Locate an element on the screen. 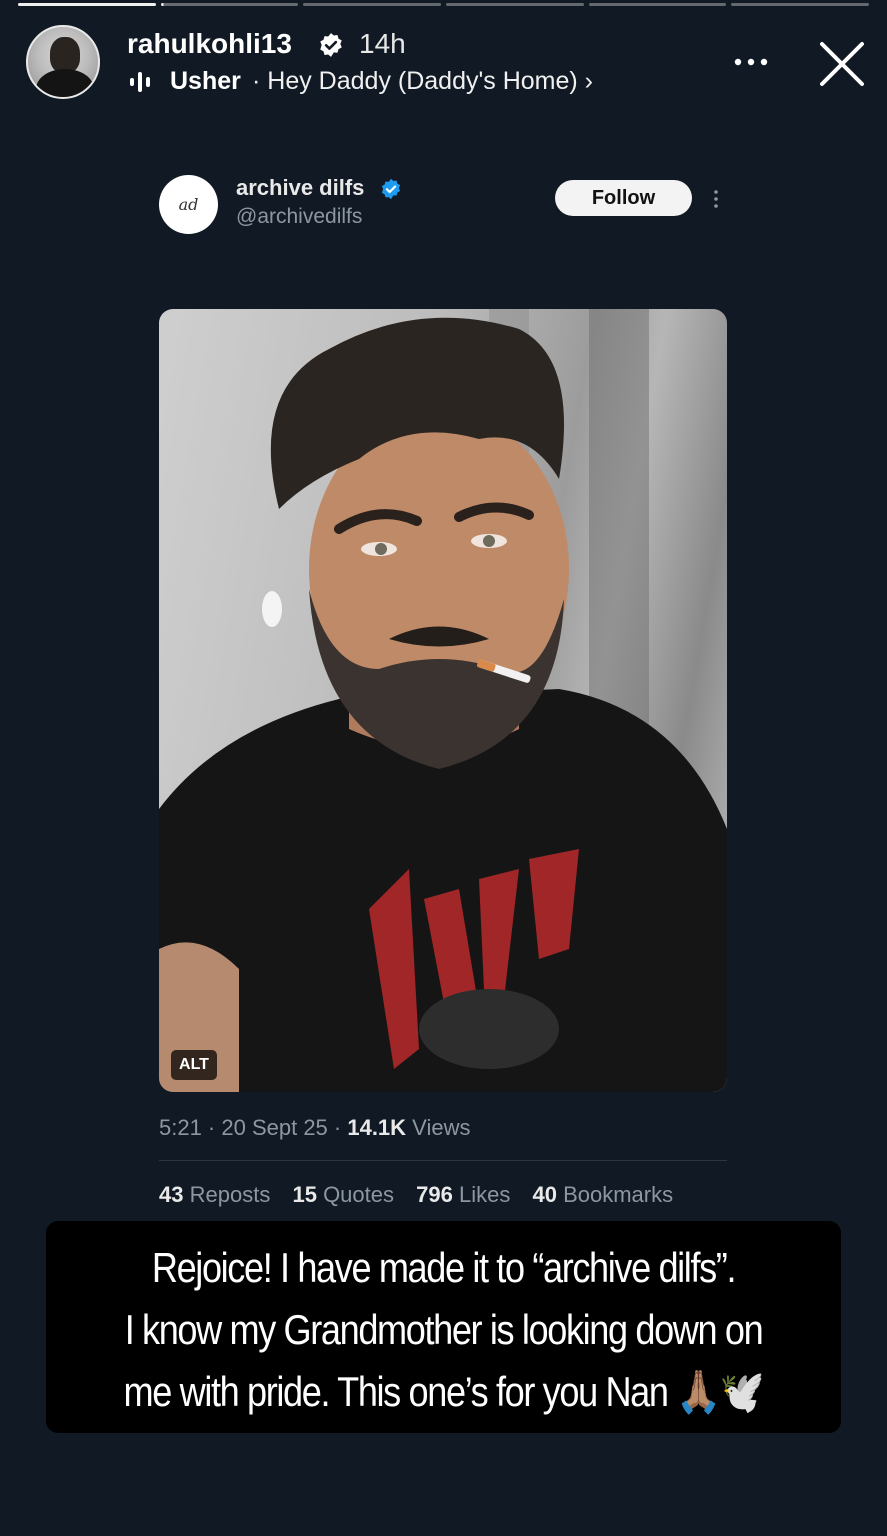 Image resolution: width=887 pixels, height=1536 pixels. repost-label: Reposts is located at coordinates (230, 1194).